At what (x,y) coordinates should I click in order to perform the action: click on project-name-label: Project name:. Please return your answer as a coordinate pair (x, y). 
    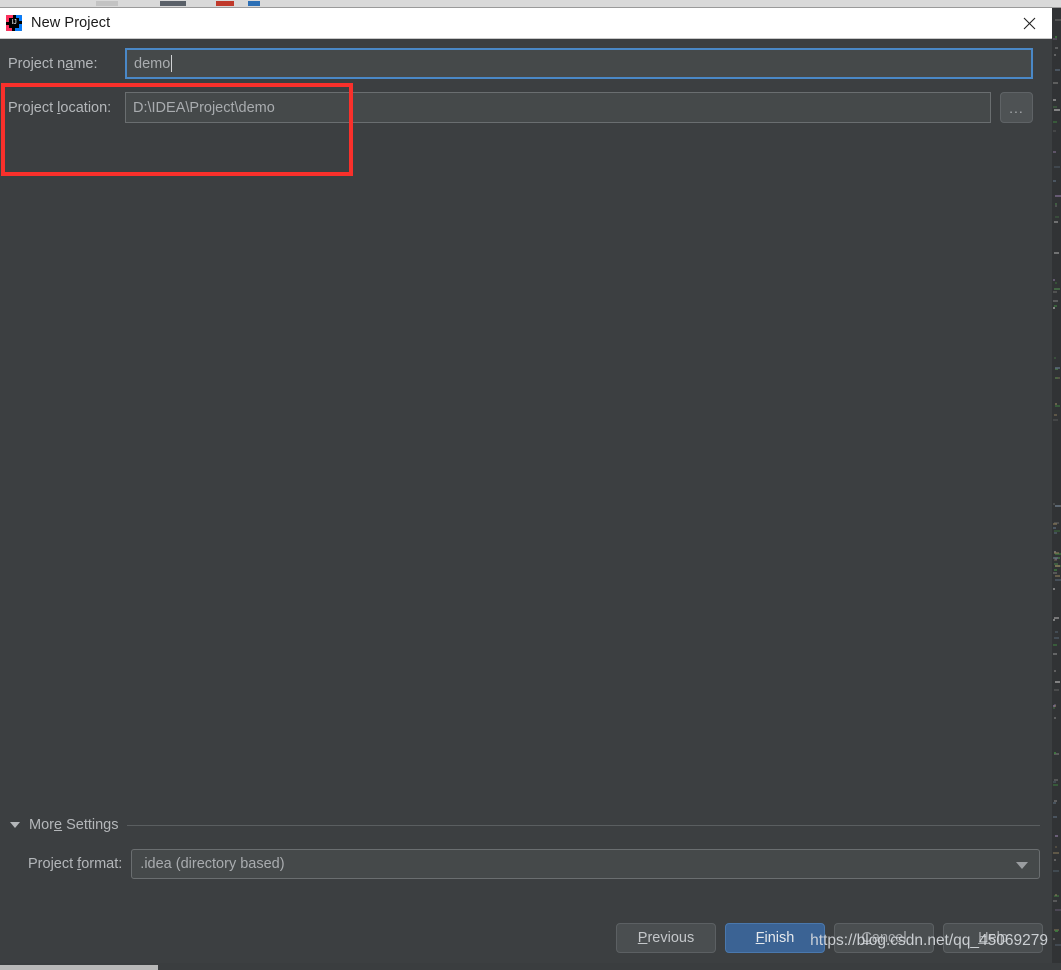
    Looking at the image, I should click on (53, 63).